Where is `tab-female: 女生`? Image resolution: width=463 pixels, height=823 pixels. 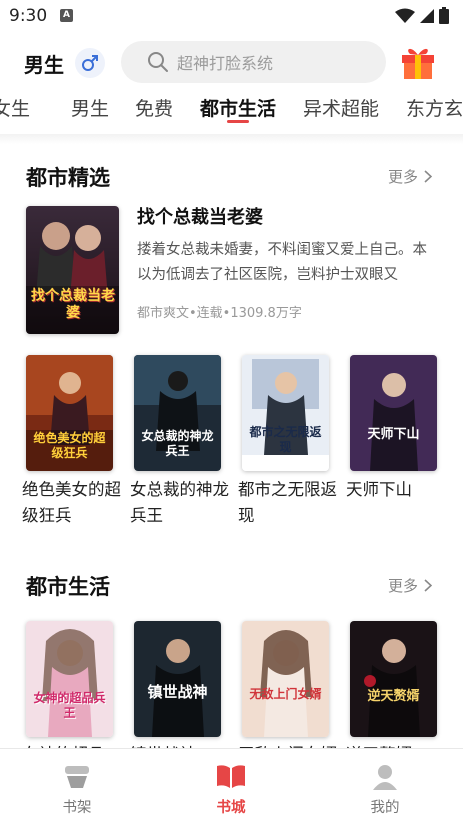
tab-female: 女生 is located at coordinates (15, 107).